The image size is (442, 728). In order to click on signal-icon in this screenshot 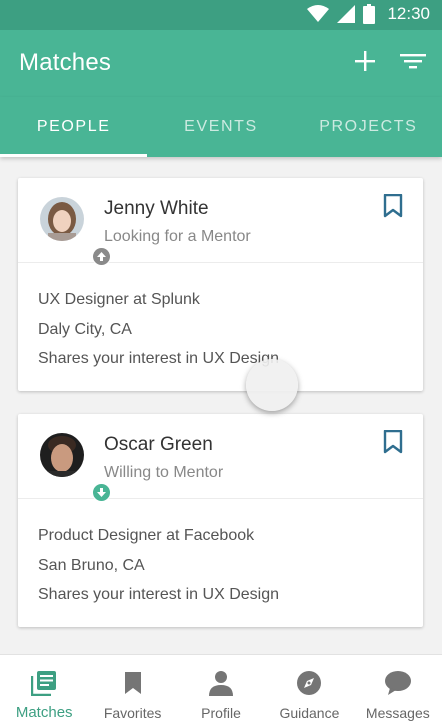, I will do `click(346, 14)`.